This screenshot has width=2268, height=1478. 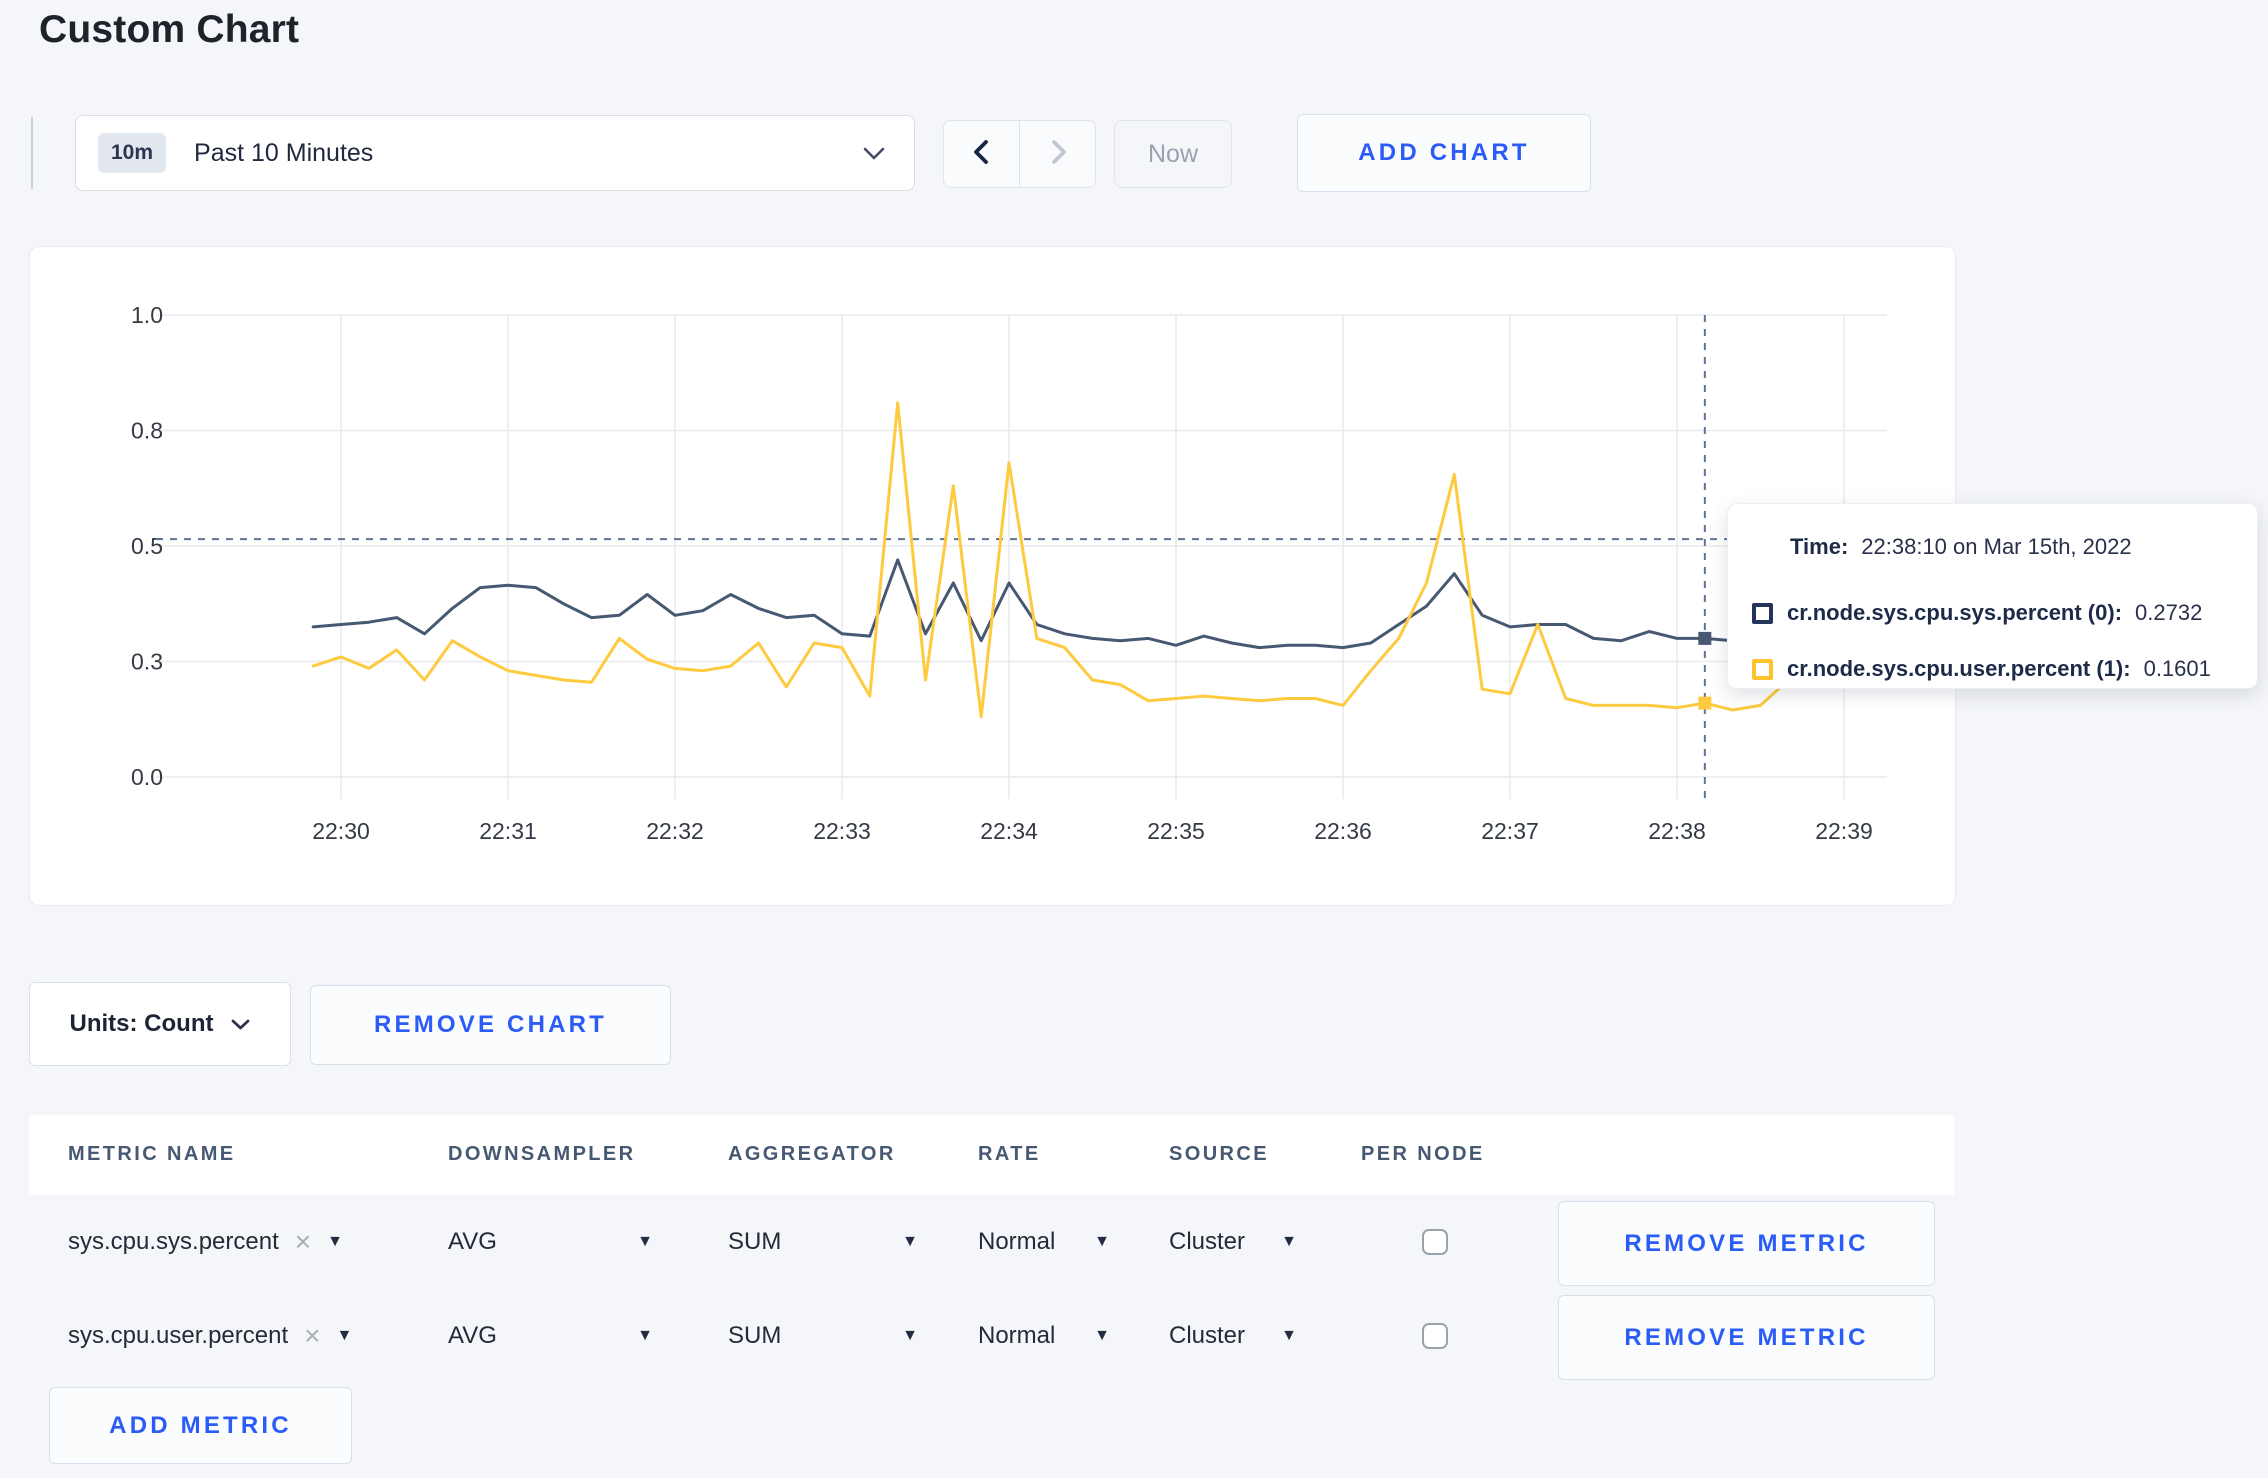 I want to click on svg-text: 22:34, so click(x=1009, y=831).